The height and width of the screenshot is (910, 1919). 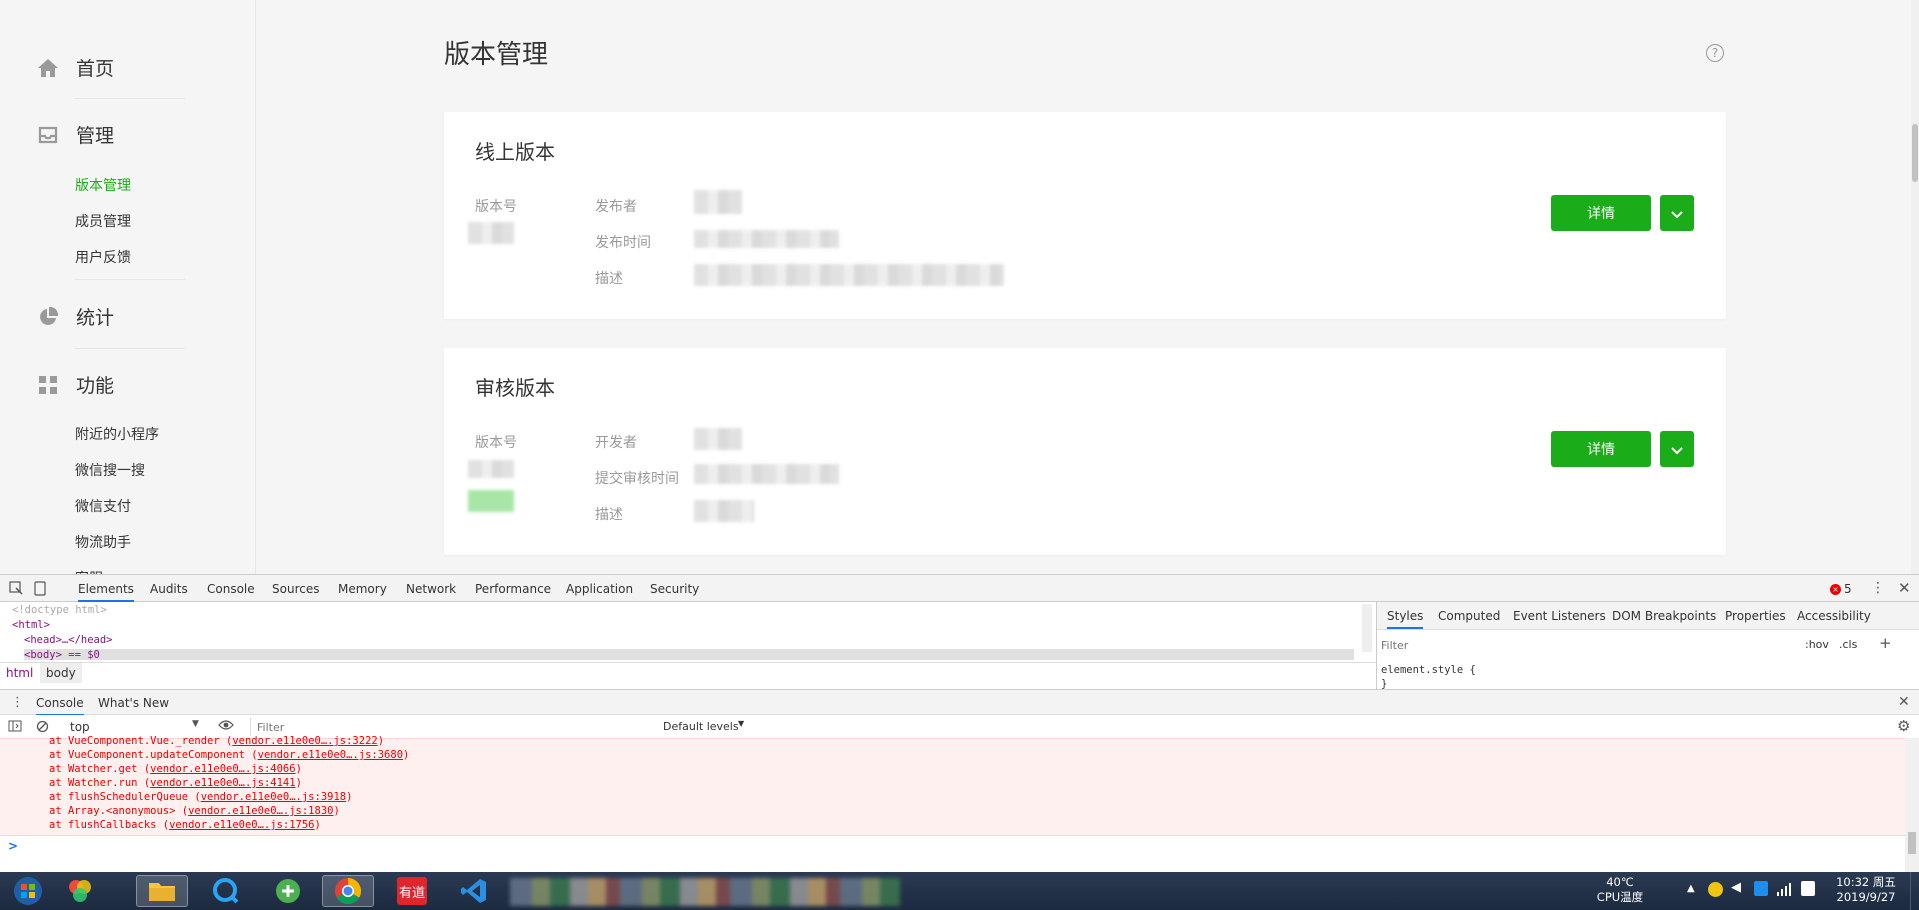 What do you see at coordinates (1664, 616) in the screenshot?
I see `tab-dom-breakpoints: DOM Breakpoints` at bounding box center [1664, 616].